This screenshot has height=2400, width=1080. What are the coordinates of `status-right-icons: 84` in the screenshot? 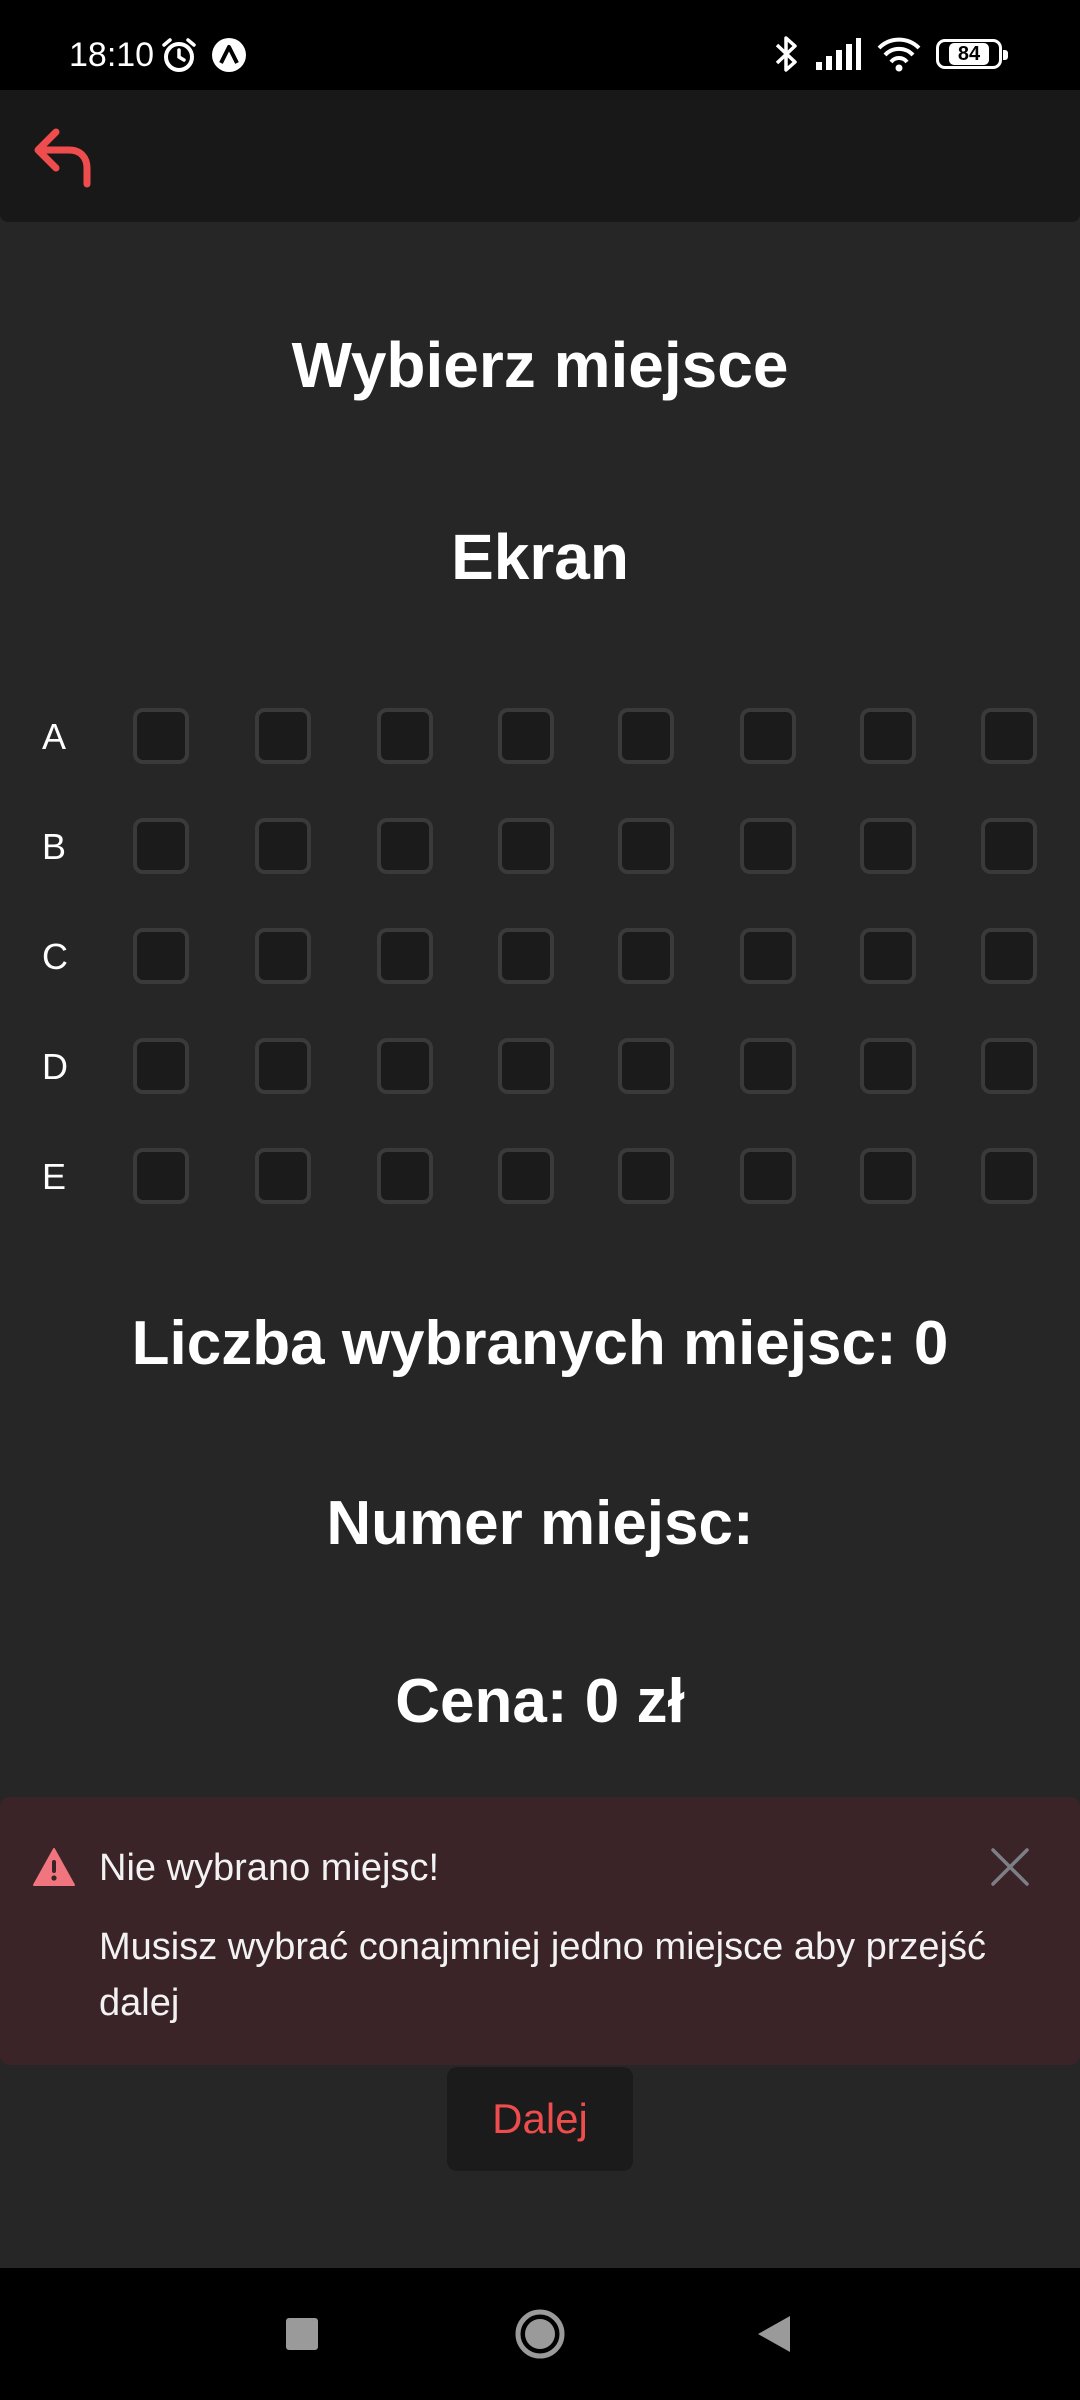 It's located at (890, 54).